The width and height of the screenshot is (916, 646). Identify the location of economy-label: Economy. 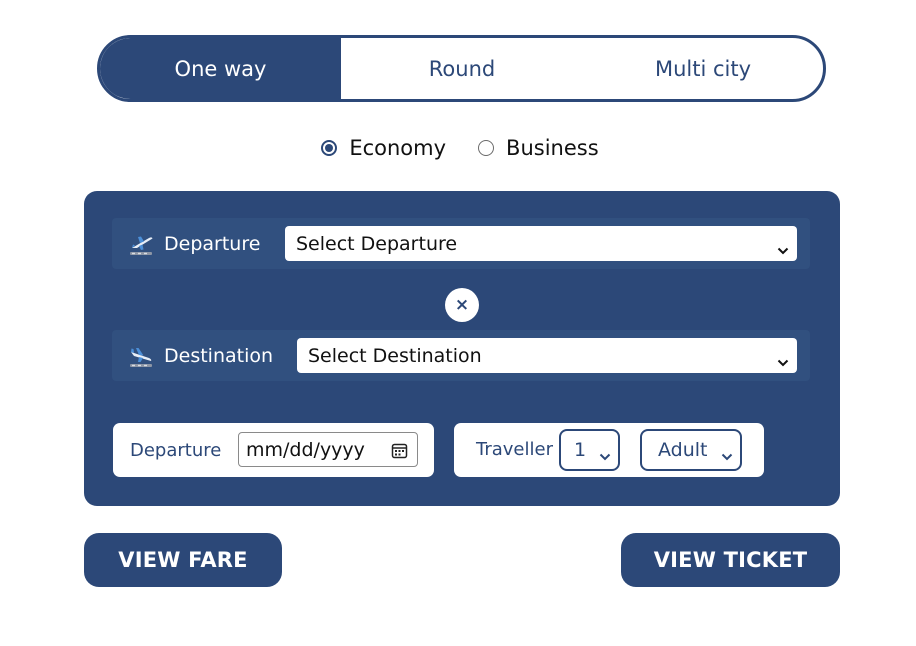
(398, 148).